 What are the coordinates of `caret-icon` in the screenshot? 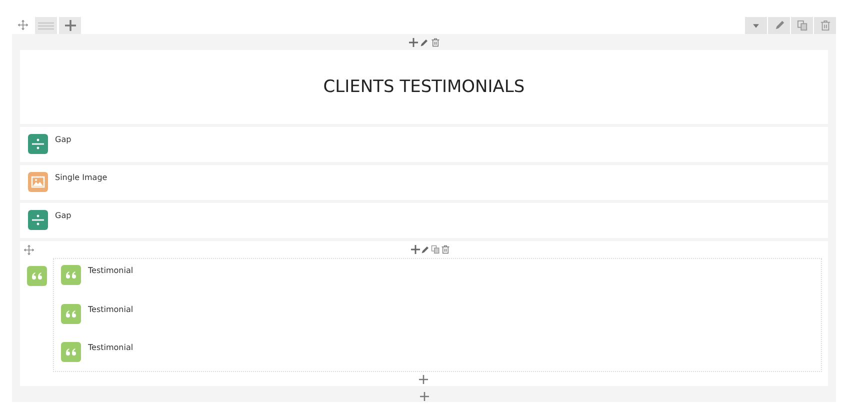 It's located at (756, 26).